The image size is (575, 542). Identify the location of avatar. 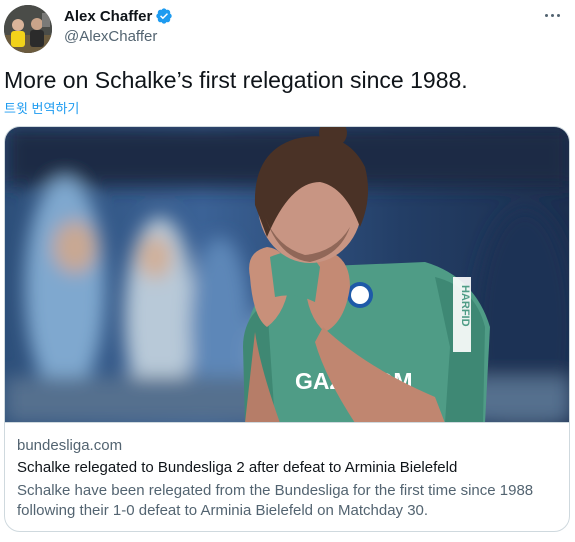
(28, 29).